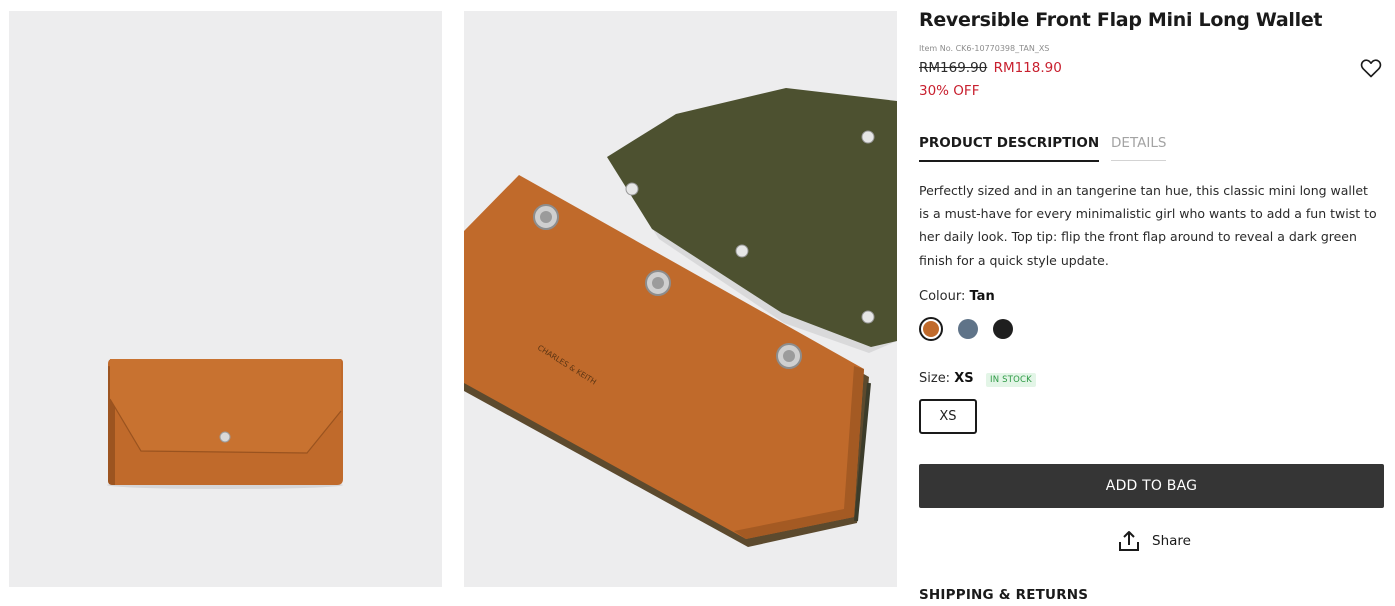 The height and width of the screenshot is (606, 1395). I want to click on price-row: RM169.90 RM118.90, so click(990, 68).